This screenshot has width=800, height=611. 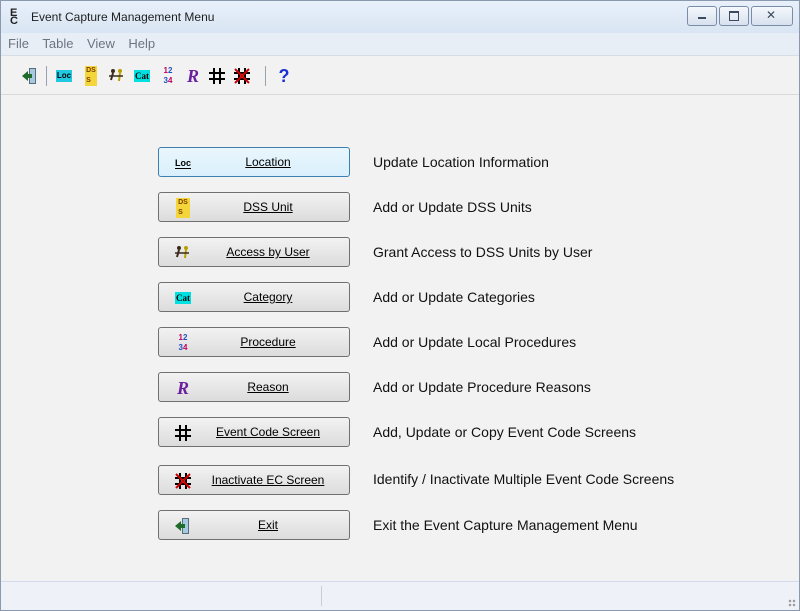 I want to click on event-code-screen-button-label: Event Code Screen, so click(x=268, y=432).